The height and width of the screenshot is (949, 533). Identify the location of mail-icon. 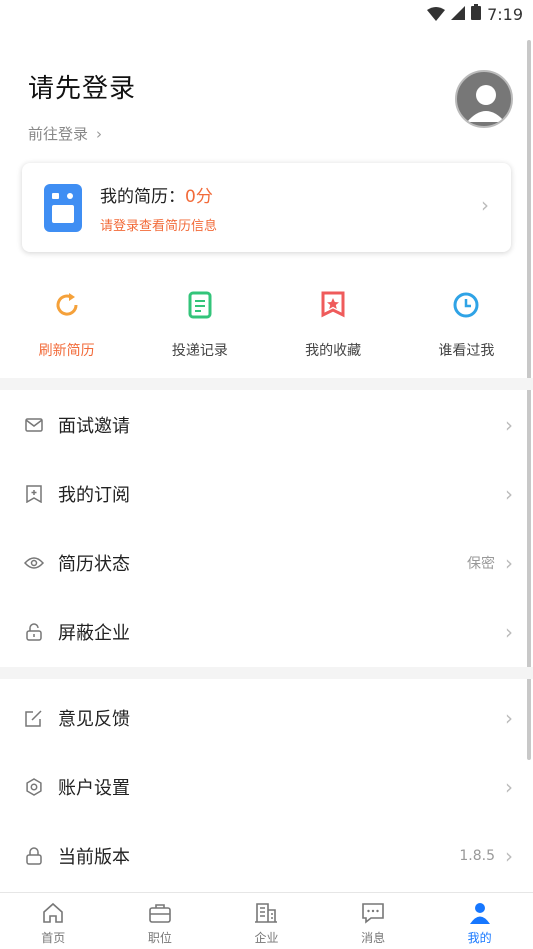
(34, 425).